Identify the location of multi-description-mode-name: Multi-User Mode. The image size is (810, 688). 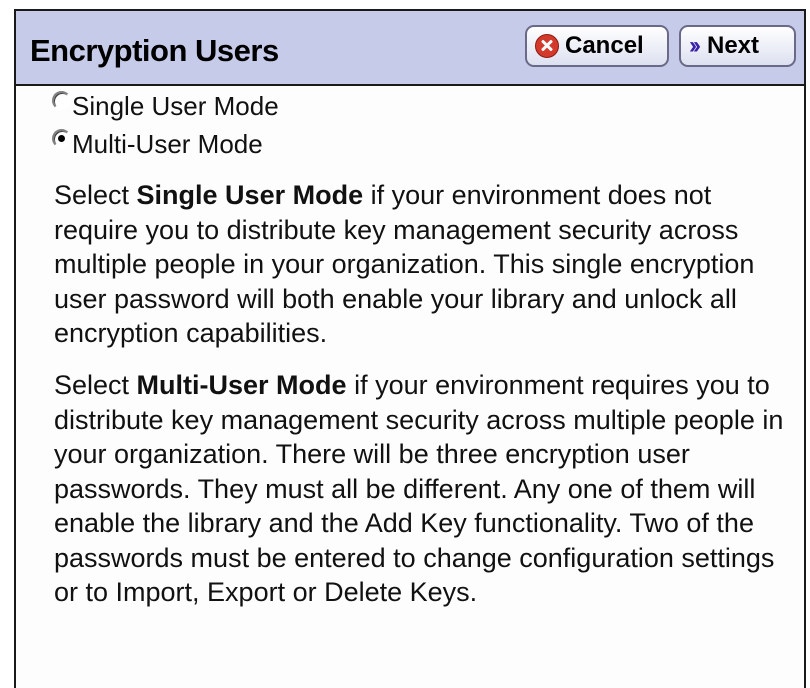
(241, 385).